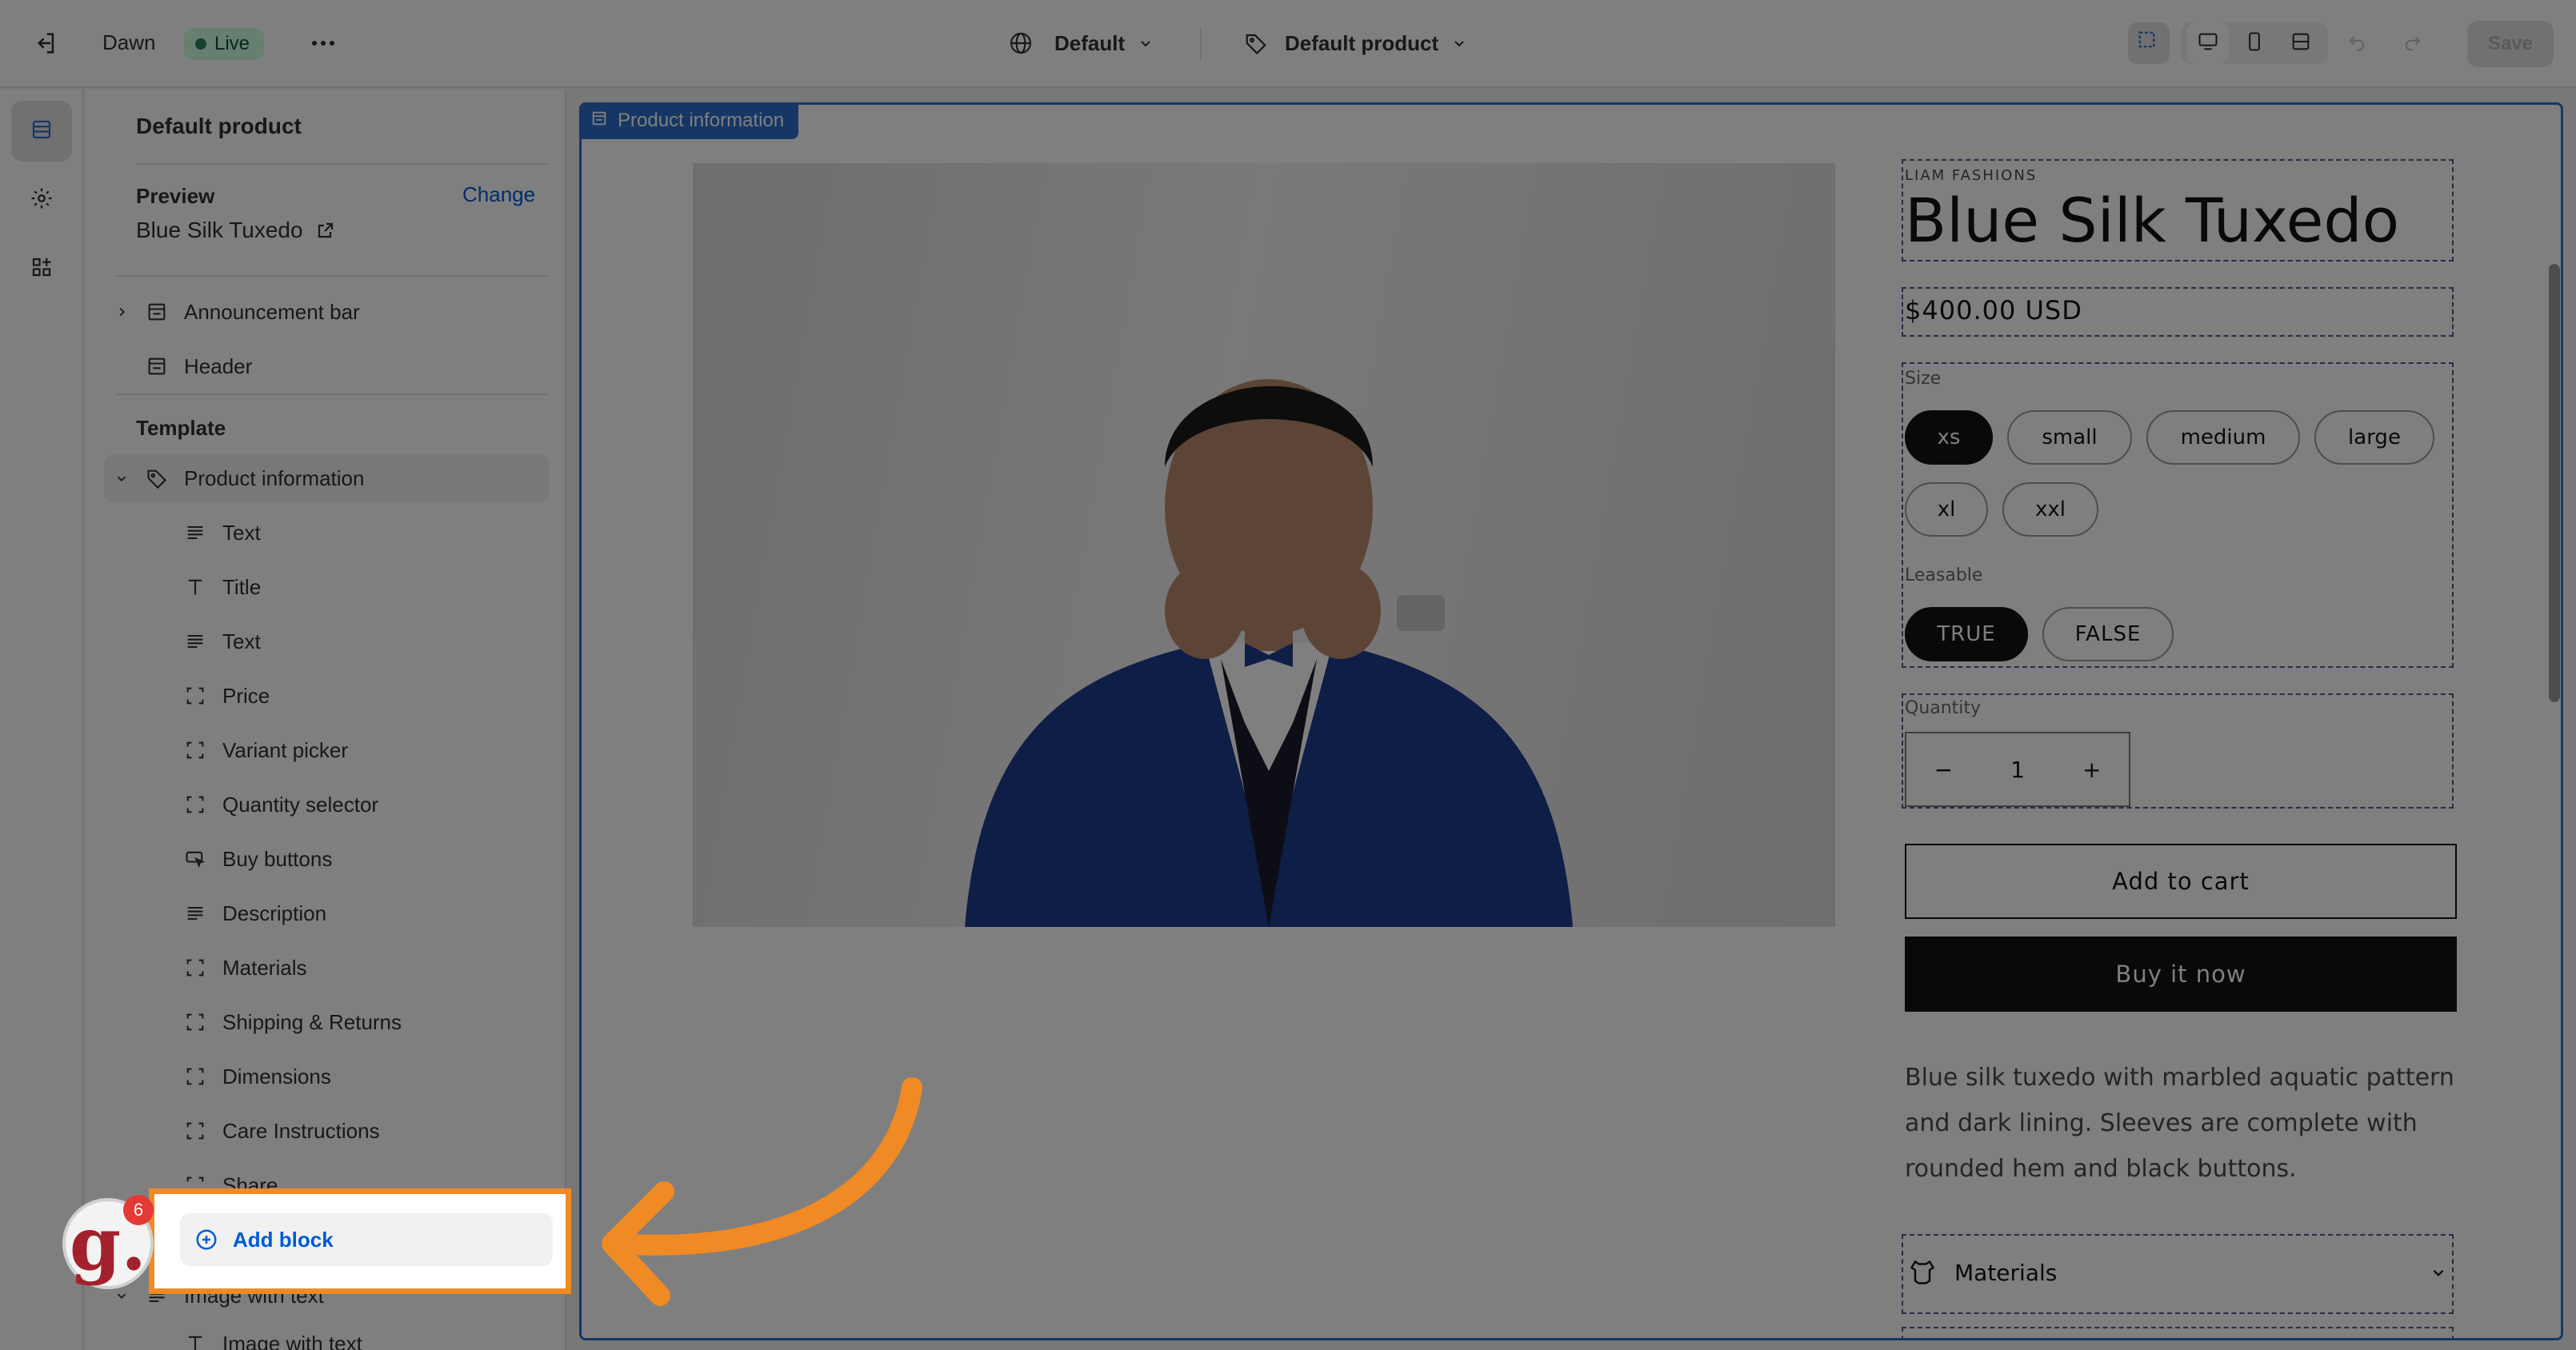 Image resolution: width=2576 pixels, height=1350 pixels. Describe the element at coordinates (283, 1239) in the screenshot. I see `add-block-label: Add block` at that location.